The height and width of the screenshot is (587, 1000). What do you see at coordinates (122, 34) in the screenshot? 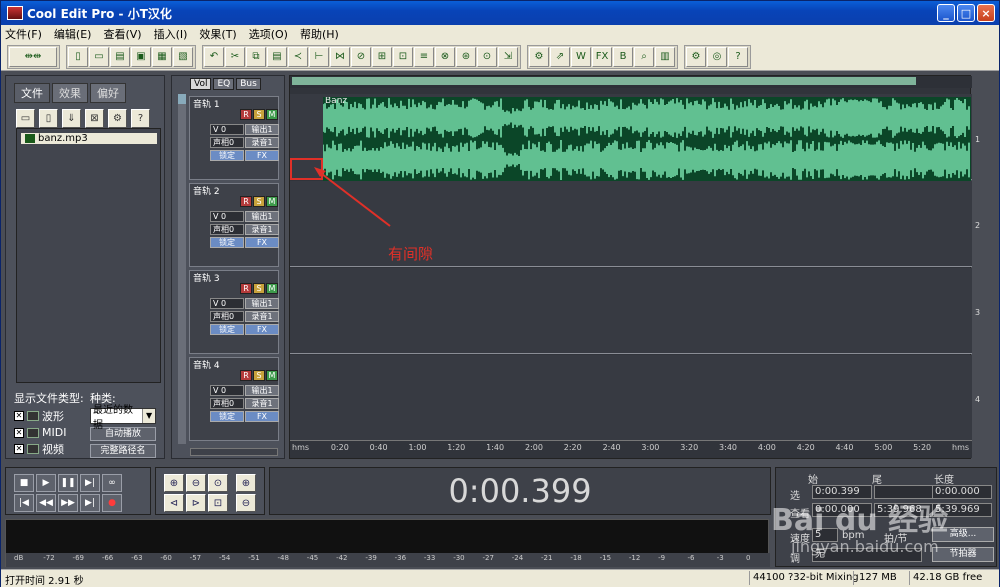
I see `menu-view: 查看(V)` at bounding box center [122, 34].